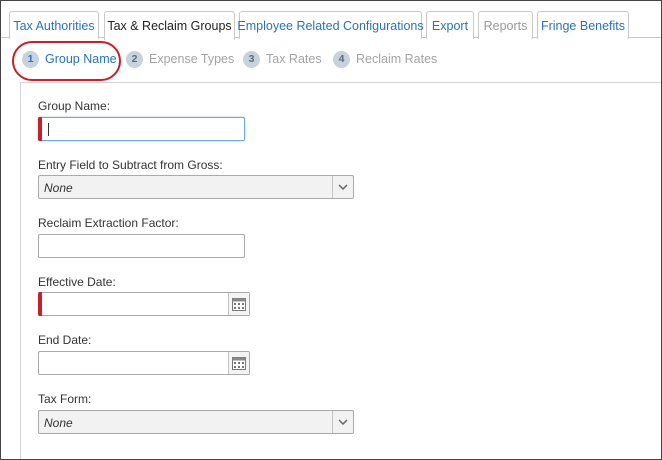  Describe the element at coordinates (54, 25) in the screenshot. I see `tab-tax-authorities: Tax Authorities` at that location.